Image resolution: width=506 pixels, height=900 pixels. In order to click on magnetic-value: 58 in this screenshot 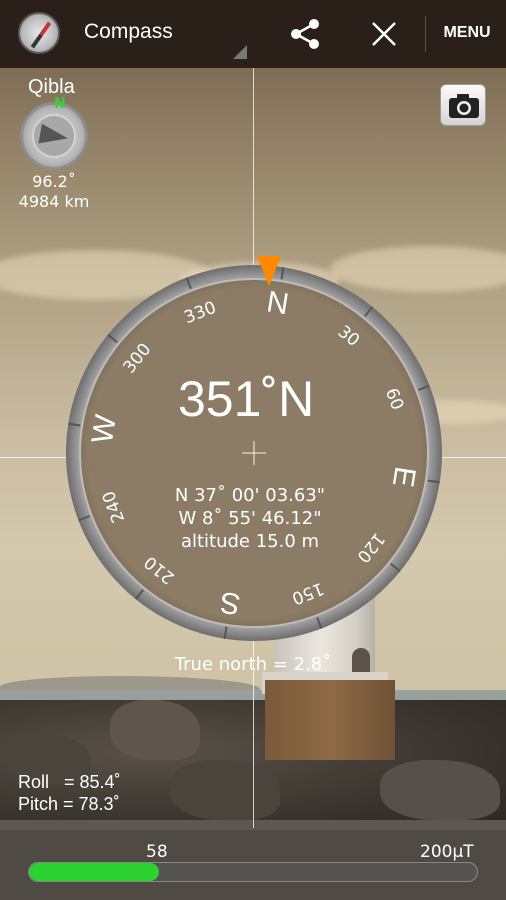, I will do `click(157, 852)`.